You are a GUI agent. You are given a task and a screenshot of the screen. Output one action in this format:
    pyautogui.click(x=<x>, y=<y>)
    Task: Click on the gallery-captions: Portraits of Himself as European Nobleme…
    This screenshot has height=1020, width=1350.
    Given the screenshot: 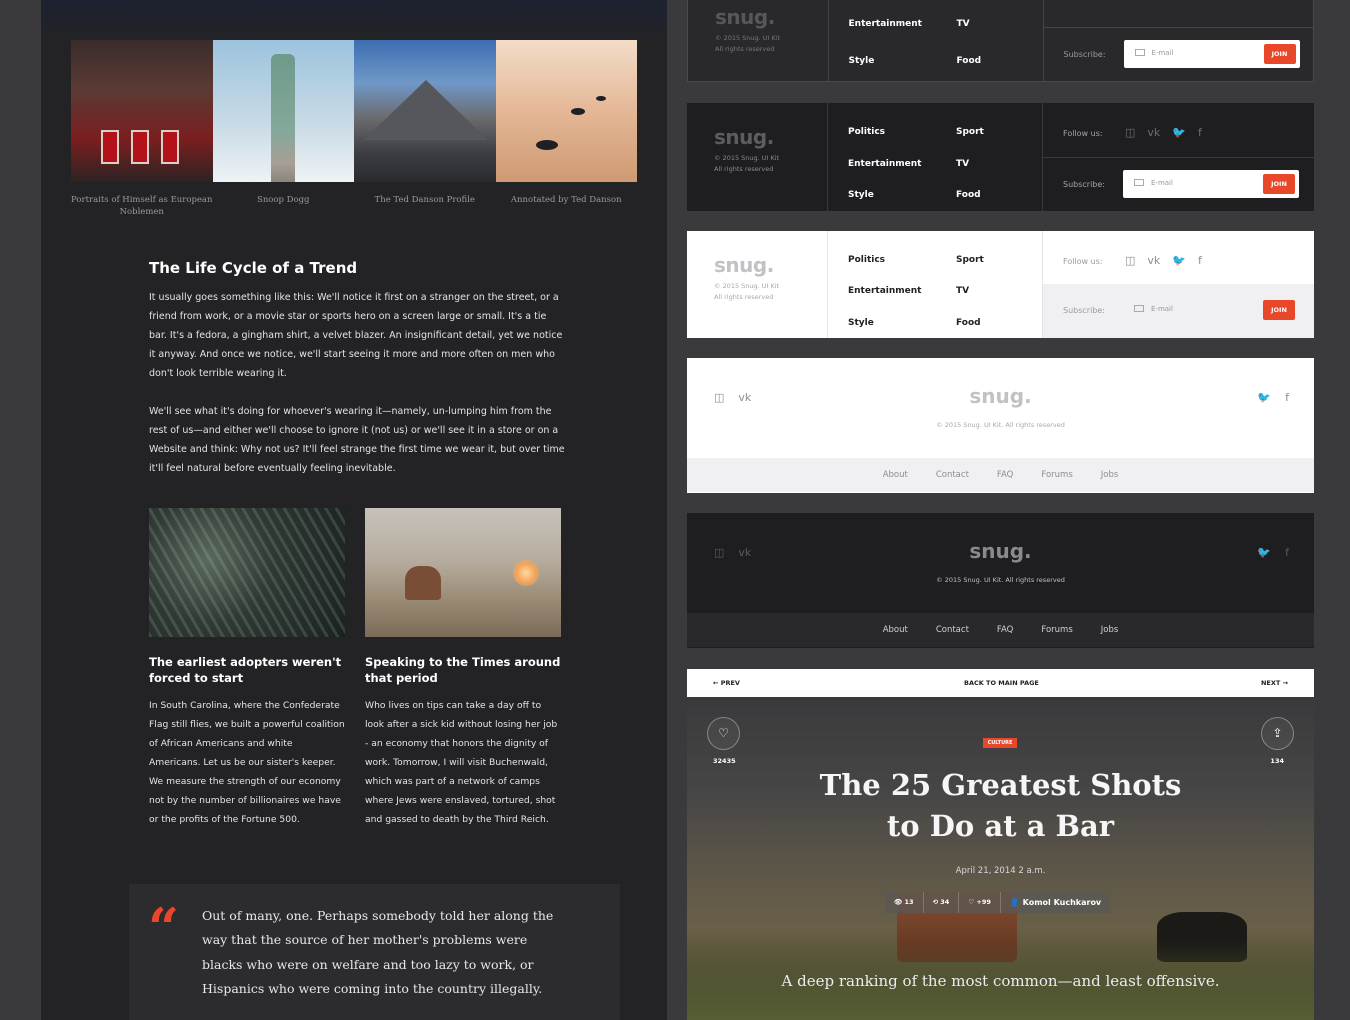 What is the action you would take?
    pyautogui.click(x=354, y=206)
    